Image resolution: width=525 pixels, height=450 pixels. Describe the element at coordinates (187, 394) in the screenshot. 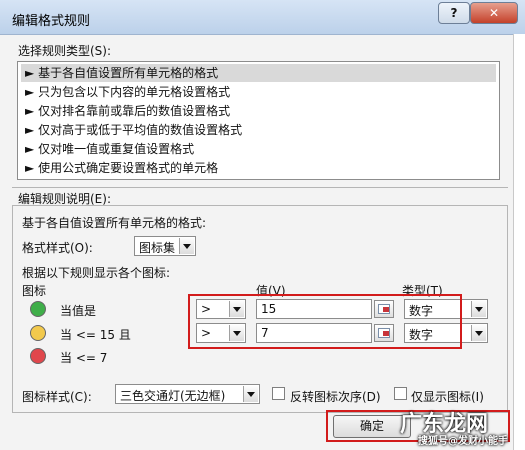

I see `icon-style-select: 三色交通灯(无边框)` at that location.